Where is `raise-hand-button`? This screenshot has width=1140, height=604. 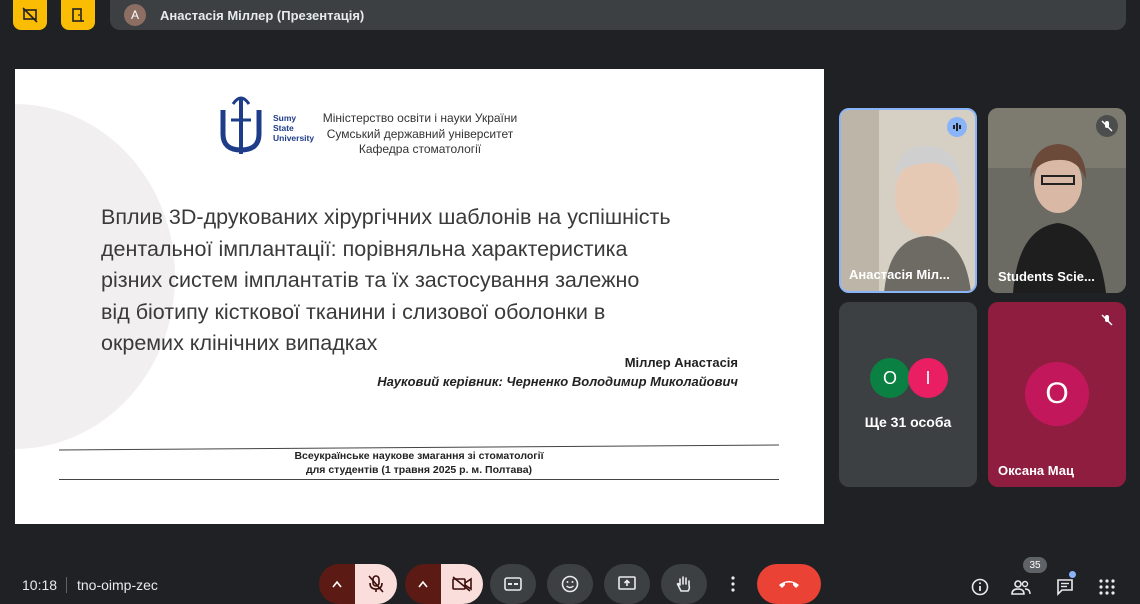 raise-hand-button is located at coordinates (684, 584).